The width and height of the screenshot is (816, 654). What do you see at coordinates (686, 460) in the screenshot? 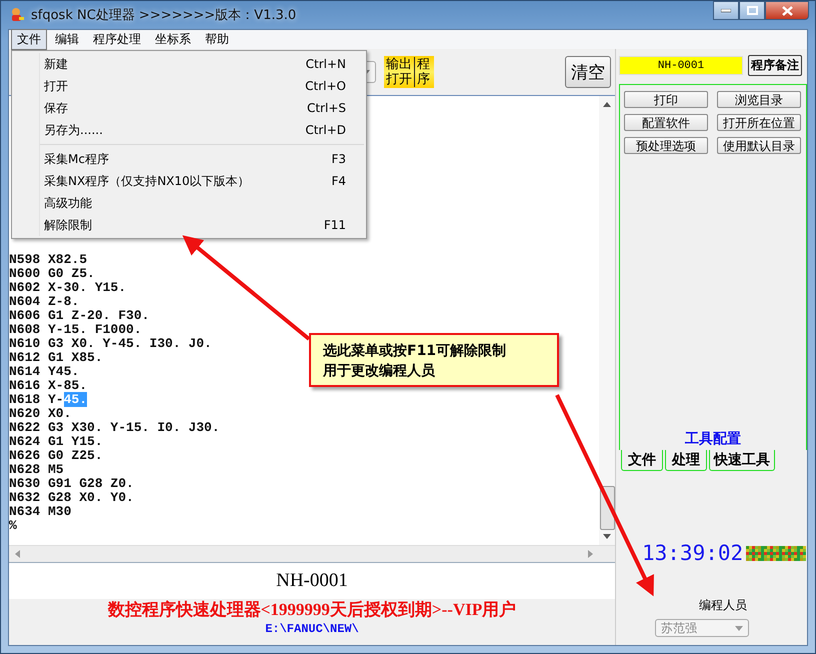
I see `tab: 处理` at bounding box center [686, 460].